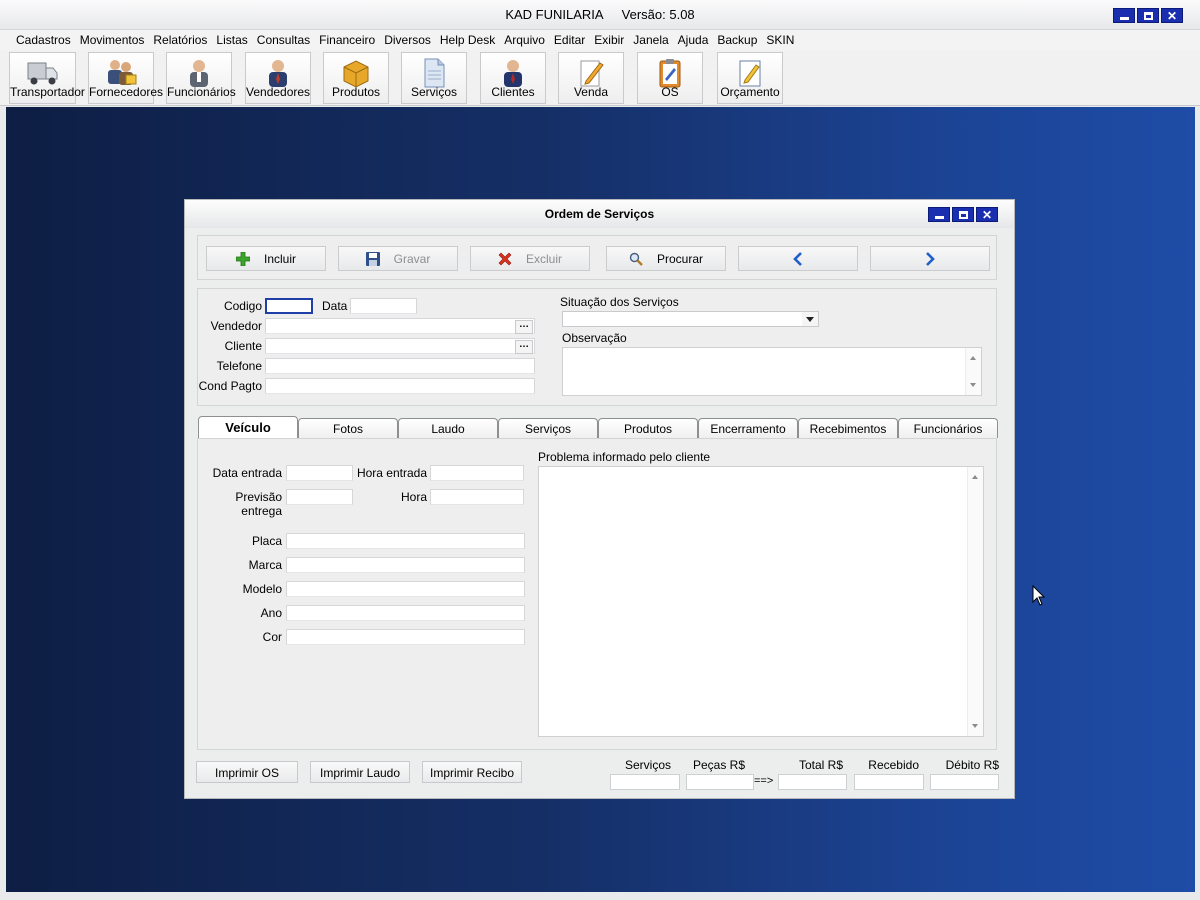 The height and width of the screenshot is (900, 1200). Describe the element at coordinates (477, 497) in the screenshot. I see `hora-field` at that location.